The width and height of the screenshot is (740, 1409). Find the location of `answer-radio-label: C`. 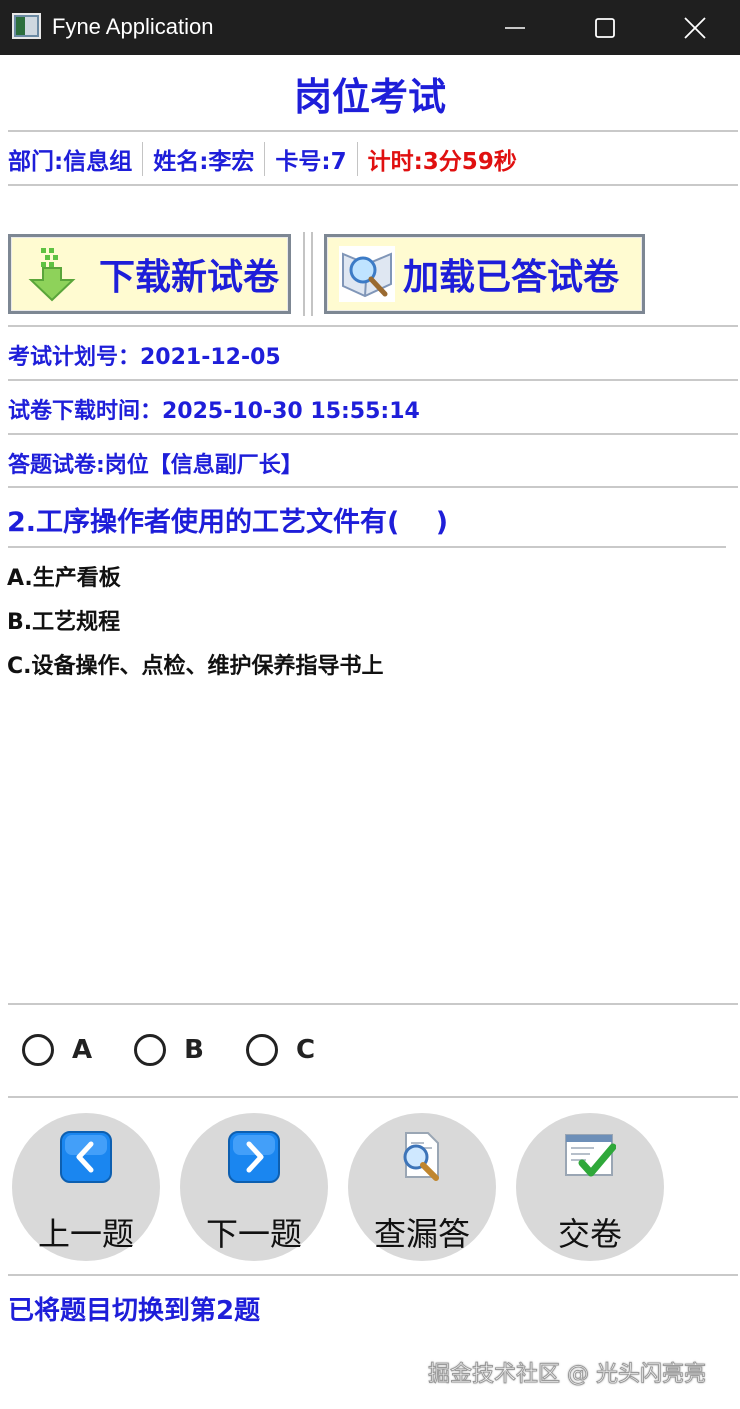

answer-radio-label: C is located at coordinates (305, 1050).